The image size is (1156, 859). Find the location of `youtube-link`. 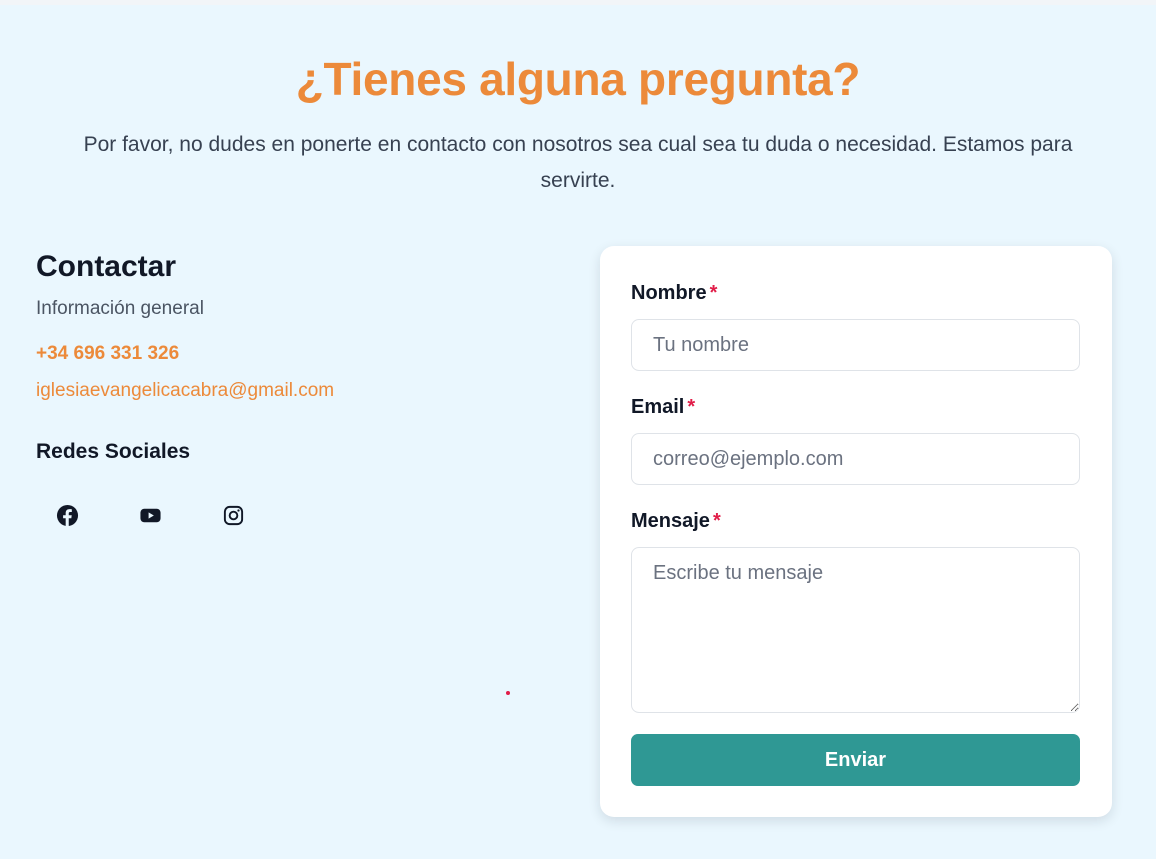

youtube-link is located at coordinates (150, 515).